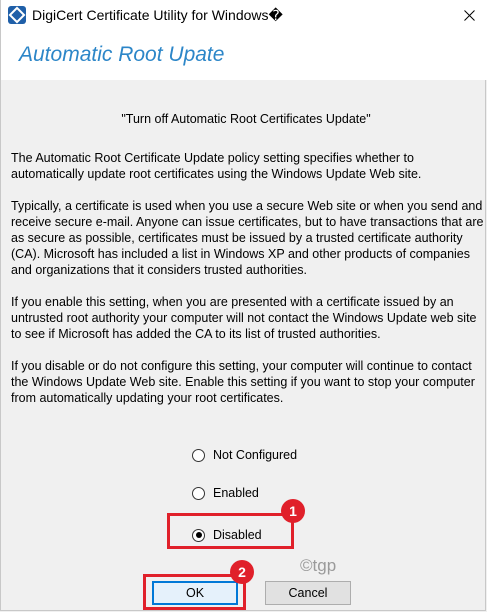 This screenshot has height=612, width=487. What do you see at coordinates (230, 531) in the screenshot?
I see `highlight-box-disabled` at bounding box center [230, 531].